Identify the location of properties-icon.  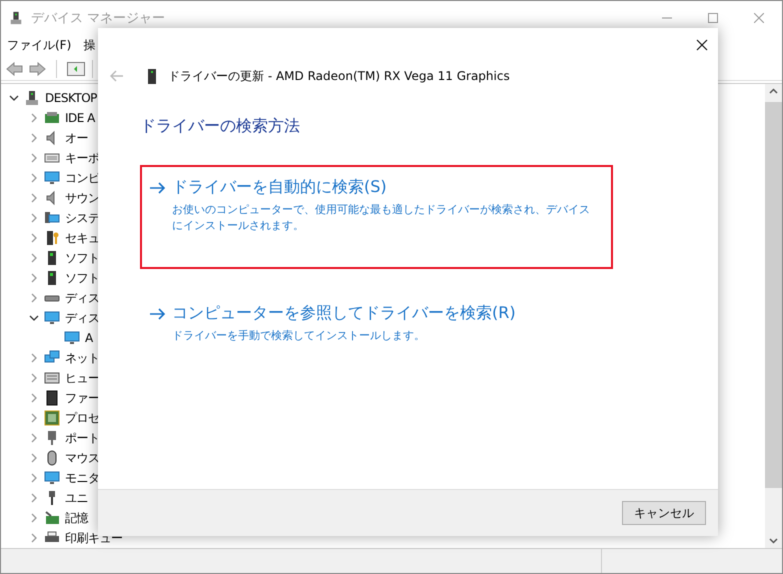
(76, 69).